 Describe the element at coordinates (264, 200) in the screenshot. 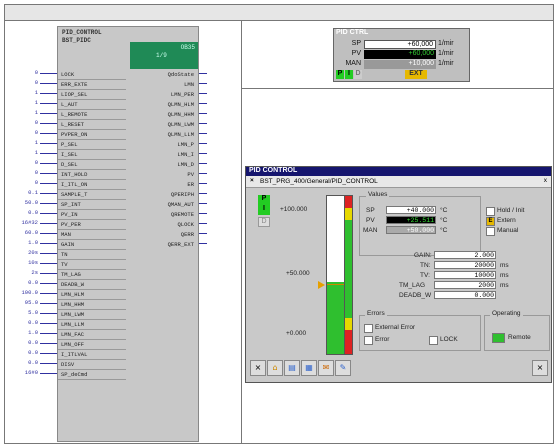

I see `face-p-indicator: P` at that location.